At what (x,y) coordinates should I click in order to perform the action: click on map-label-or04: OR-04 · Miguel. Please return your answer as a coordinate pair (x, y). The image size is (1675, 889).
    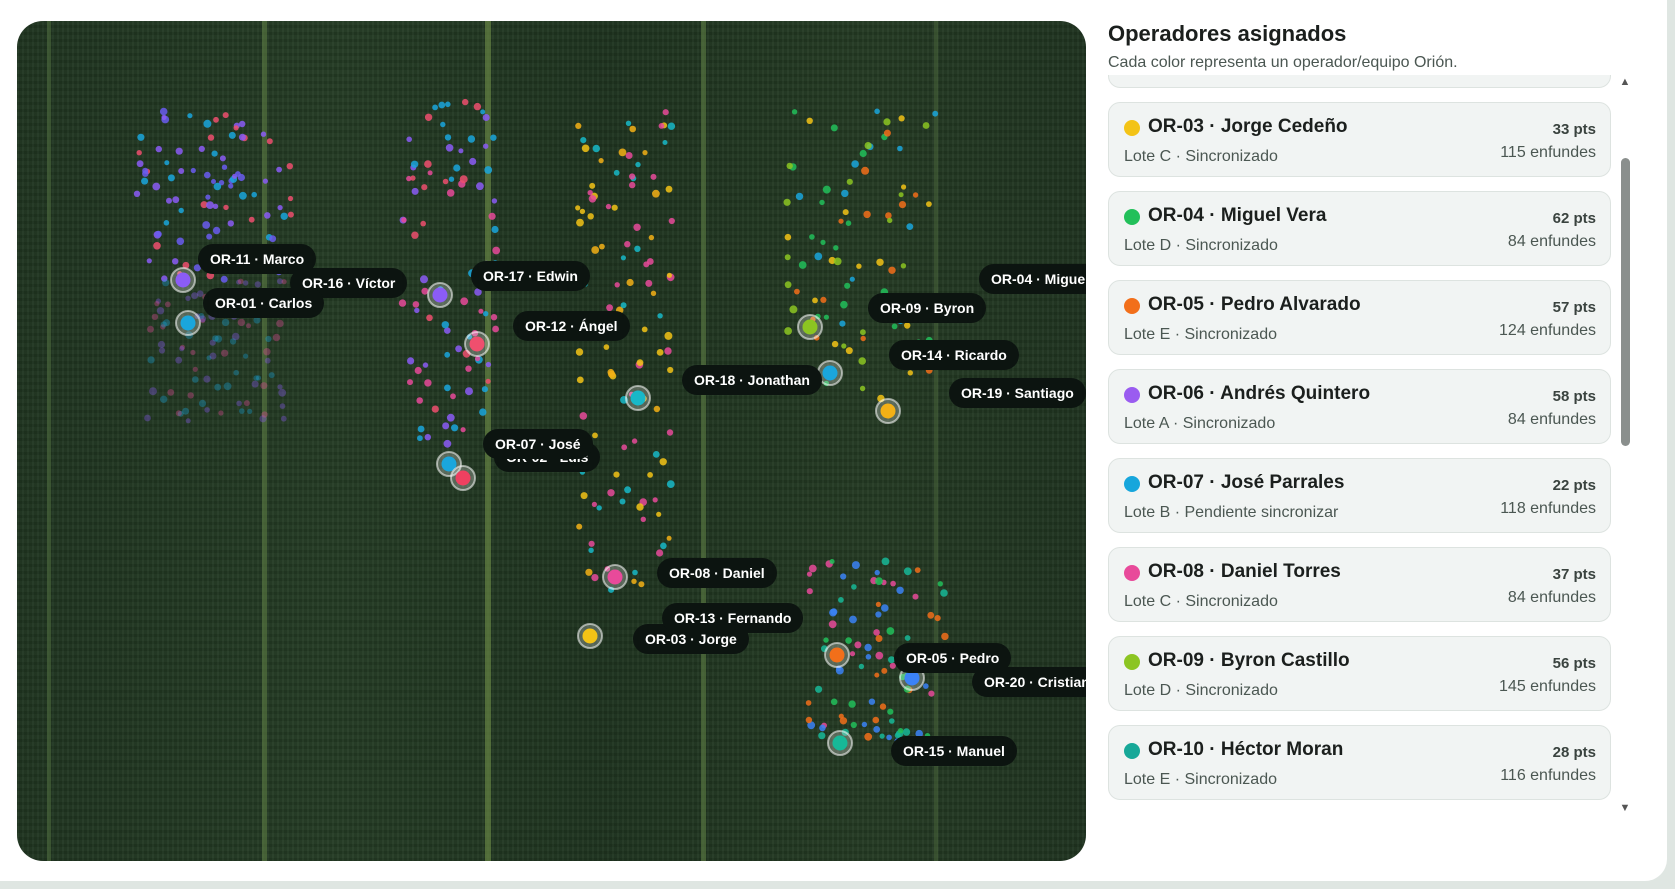
    Looking at the image, I should click on (1032, 279).